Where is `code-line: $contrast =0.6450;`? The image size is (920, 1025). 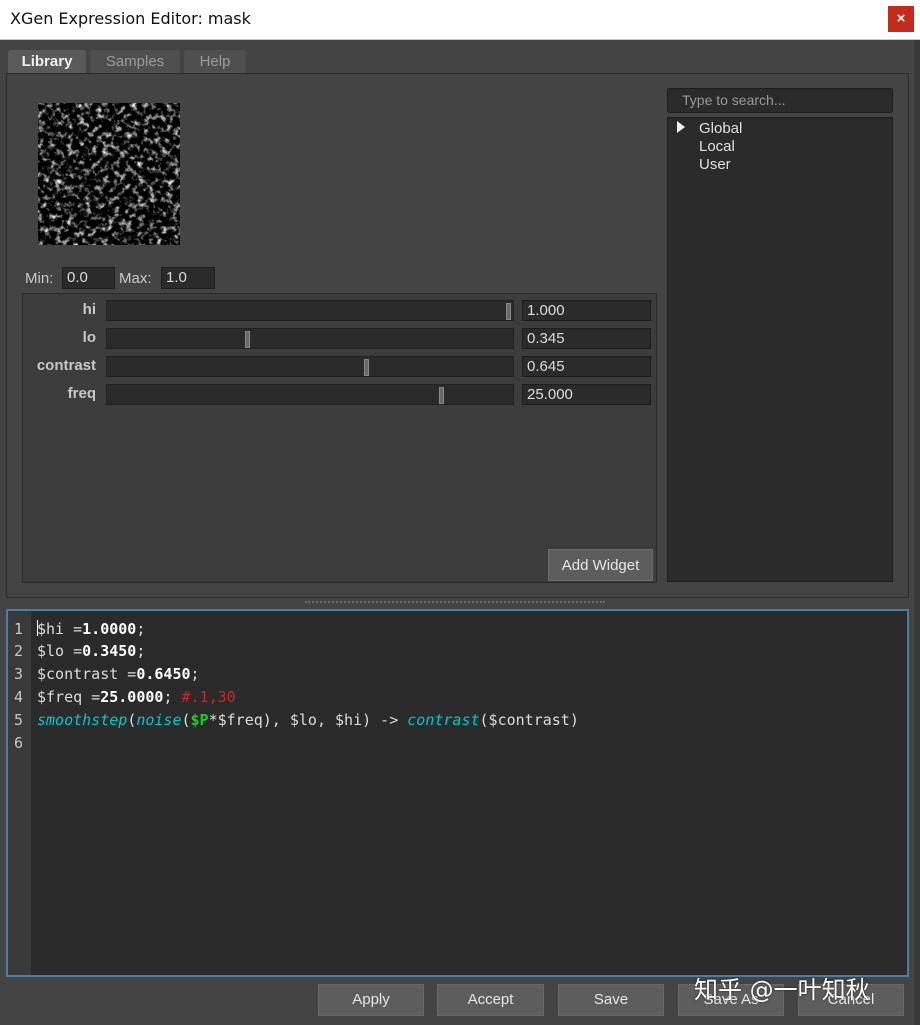 code-line: $contrast =0.6450; is located at coordinates (118, 674).